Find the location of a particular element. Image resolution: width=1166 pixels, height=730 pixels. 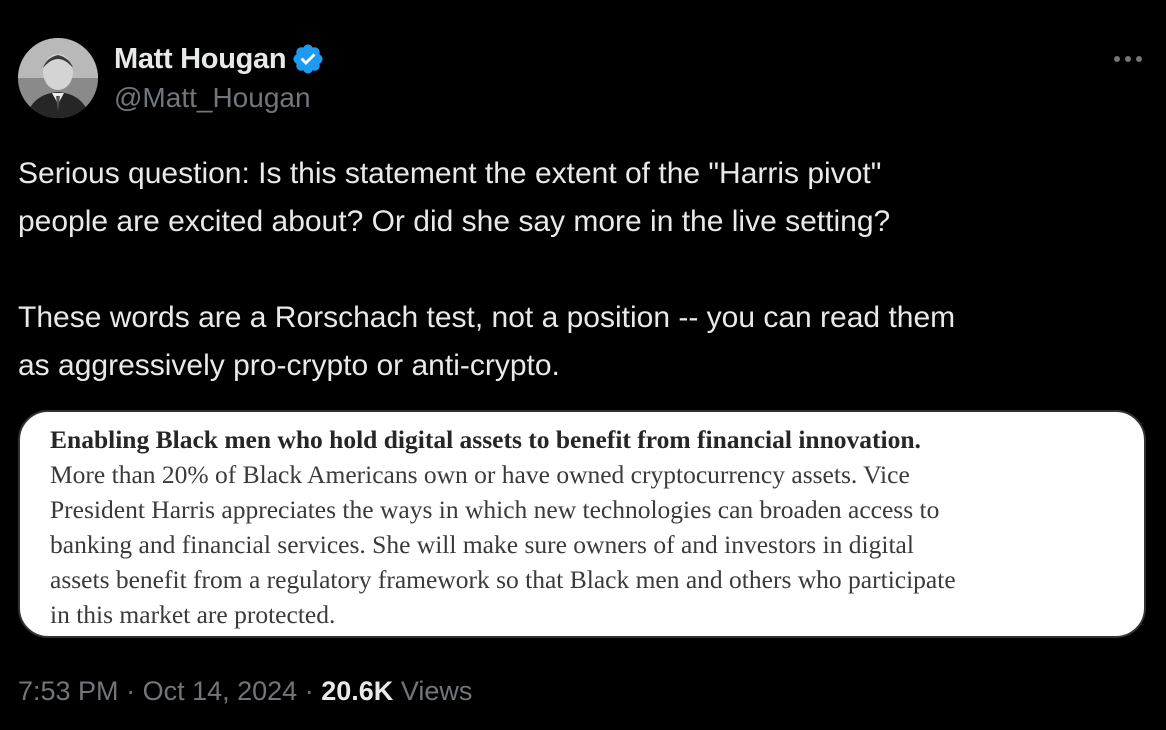

views-count: 20.6K is located at coordinates (357, 691).